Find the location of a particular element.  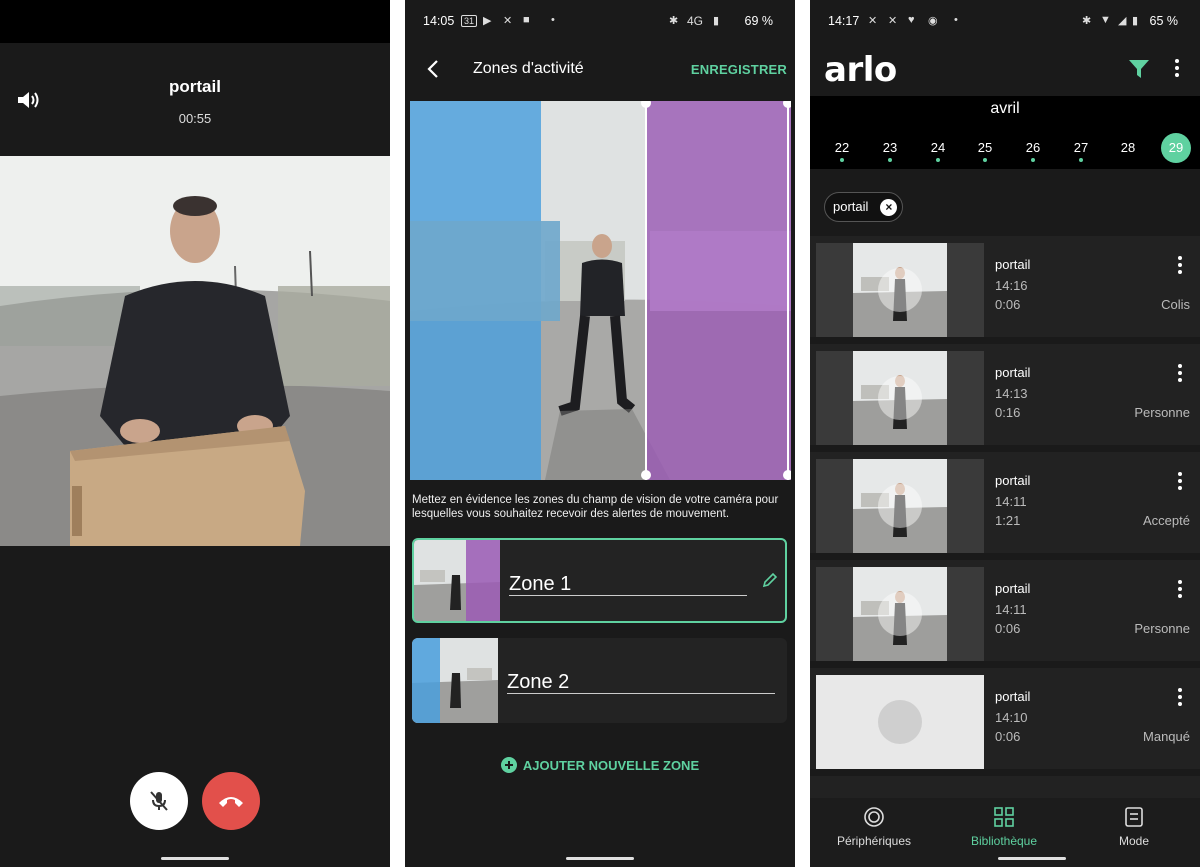

hang-up-icon is located at coordinates (231, 802).